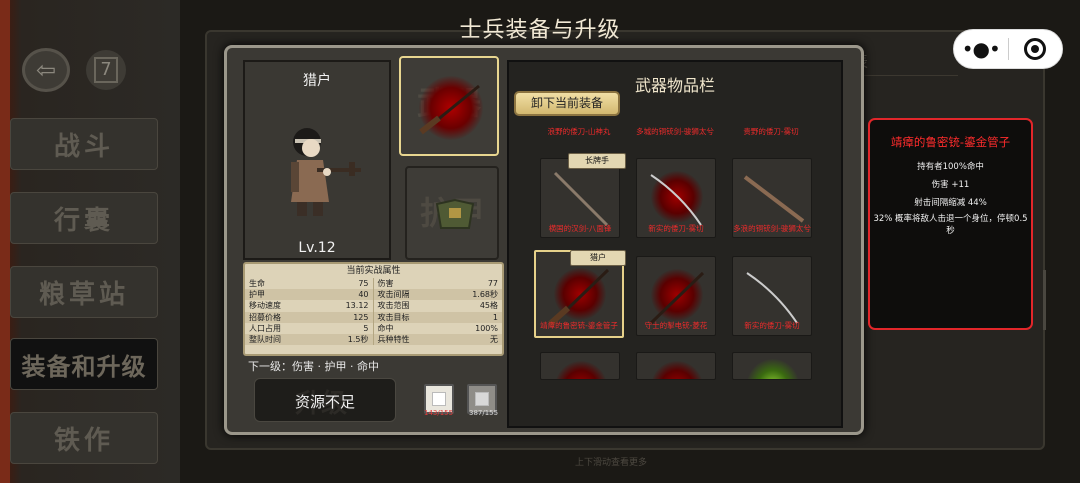  Describe the element at coordinates (317, 248) in the screenshot. I see `soldier-level: Lv.12` at that location.